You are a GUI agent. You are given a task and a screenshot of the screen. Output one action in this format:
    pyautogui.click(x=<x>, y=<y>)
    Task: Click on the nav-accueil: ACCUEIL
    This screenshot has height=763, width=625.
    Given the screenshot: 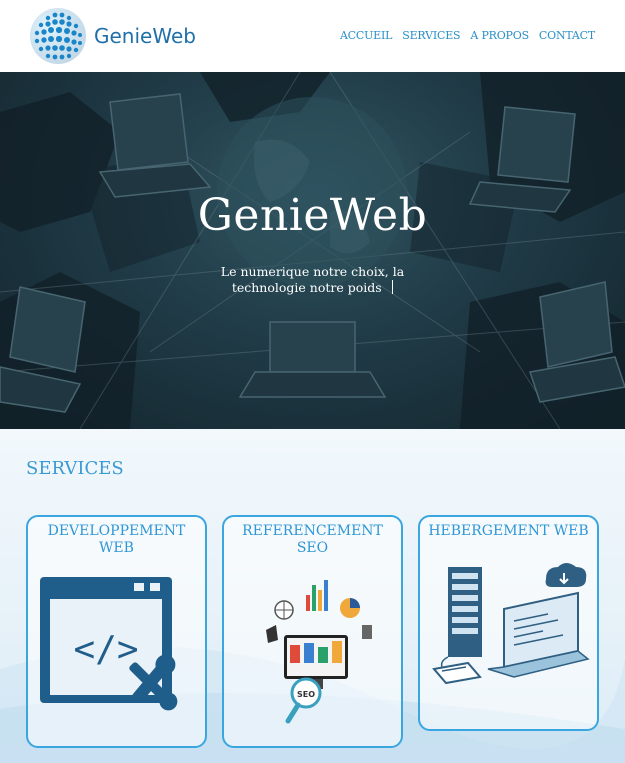 What is the action you would take?
    pyautogui.click(x=366, y=35)
    